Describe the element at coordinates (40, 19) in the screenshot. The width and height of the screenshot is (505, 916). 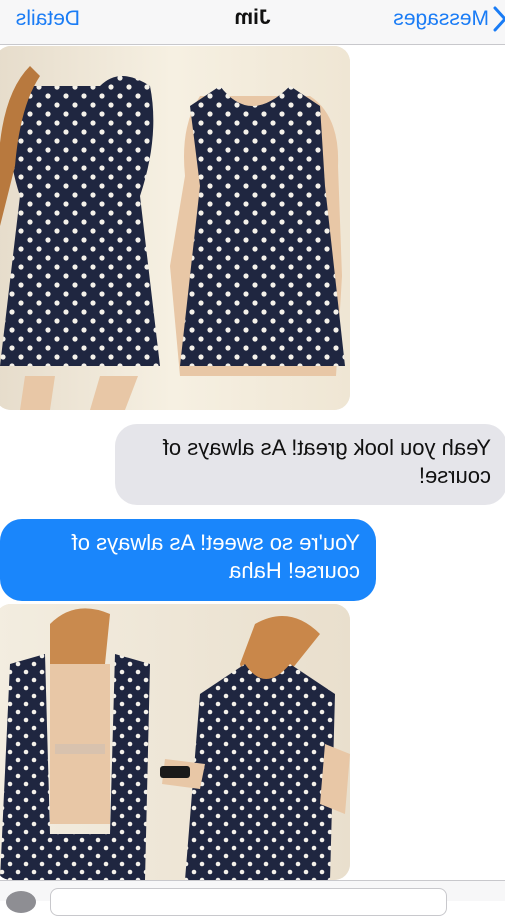
I see `details-button: Details` at that location.